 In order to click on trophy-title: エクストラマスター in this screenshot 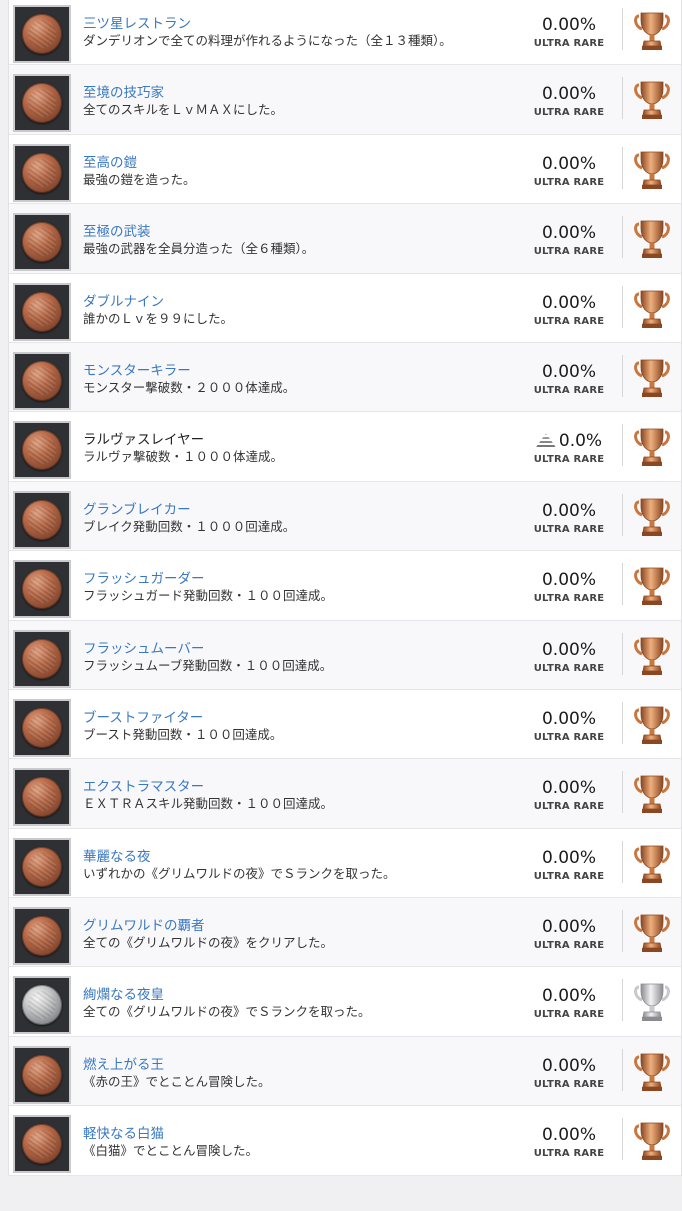, I will do `click(143, 785)`.